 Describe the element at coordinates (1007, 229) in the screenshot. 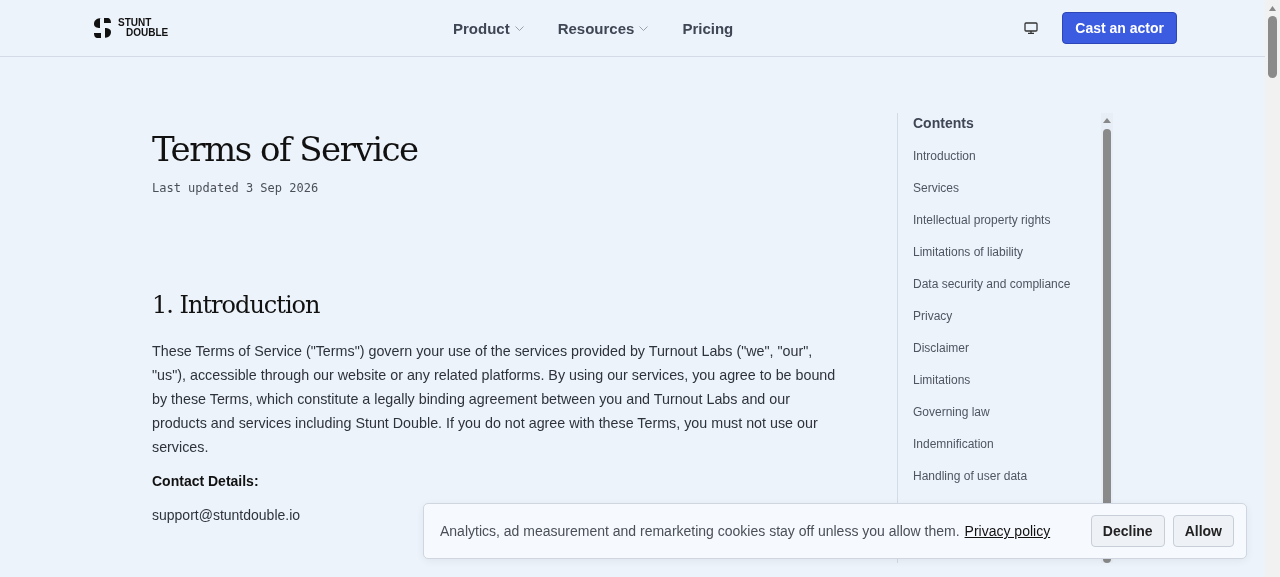

I see `contents-link: Intellectual property rights` at that location.